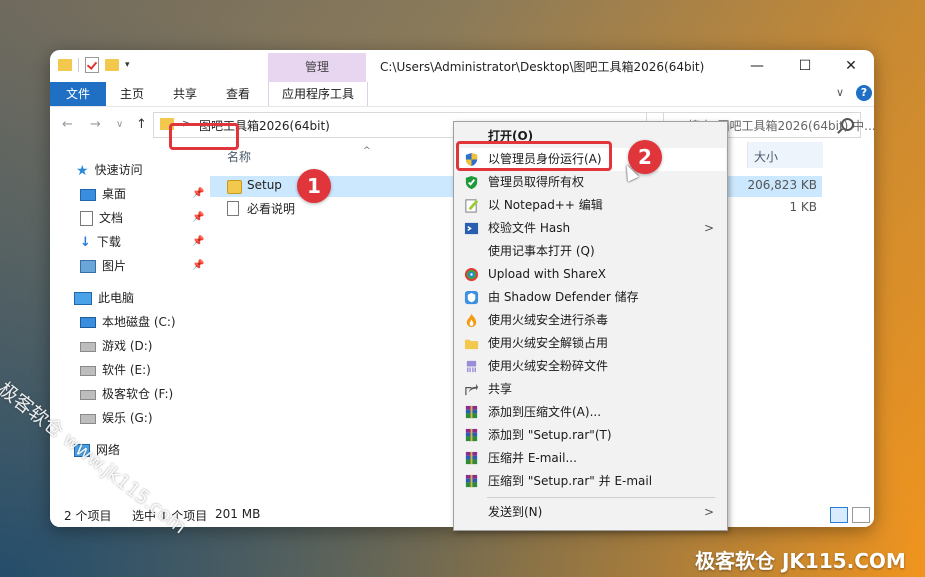 The width and height of the screenshot is (925, 577). I want to click on properties-icon, so click(92, 65).